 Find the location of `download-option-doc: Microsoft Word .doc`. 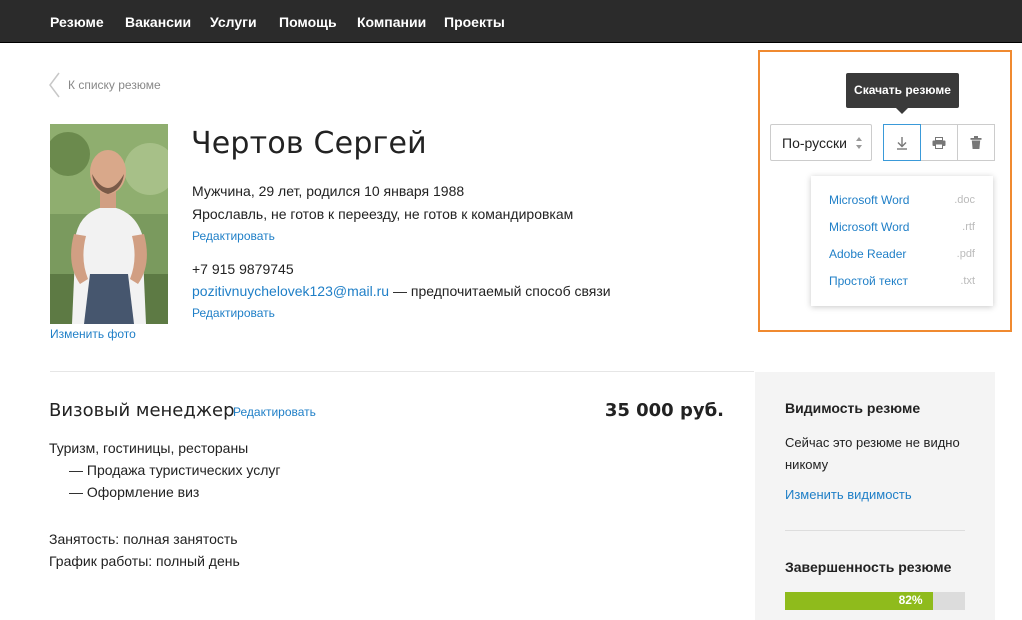

download-option-doc: Microsoft Word .doc is located at coordinates (902, 203).